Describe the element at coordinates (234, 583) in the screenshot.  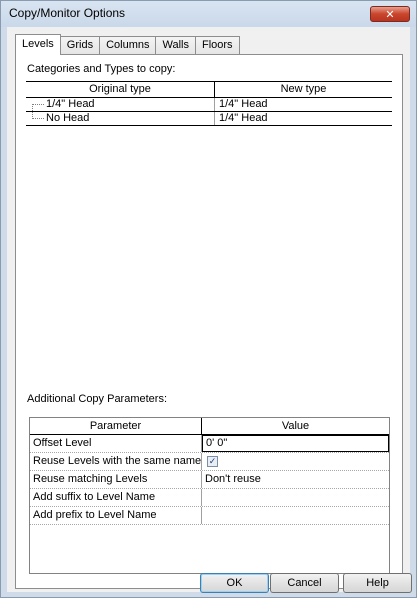
I see `ok-button: OK` at that location.